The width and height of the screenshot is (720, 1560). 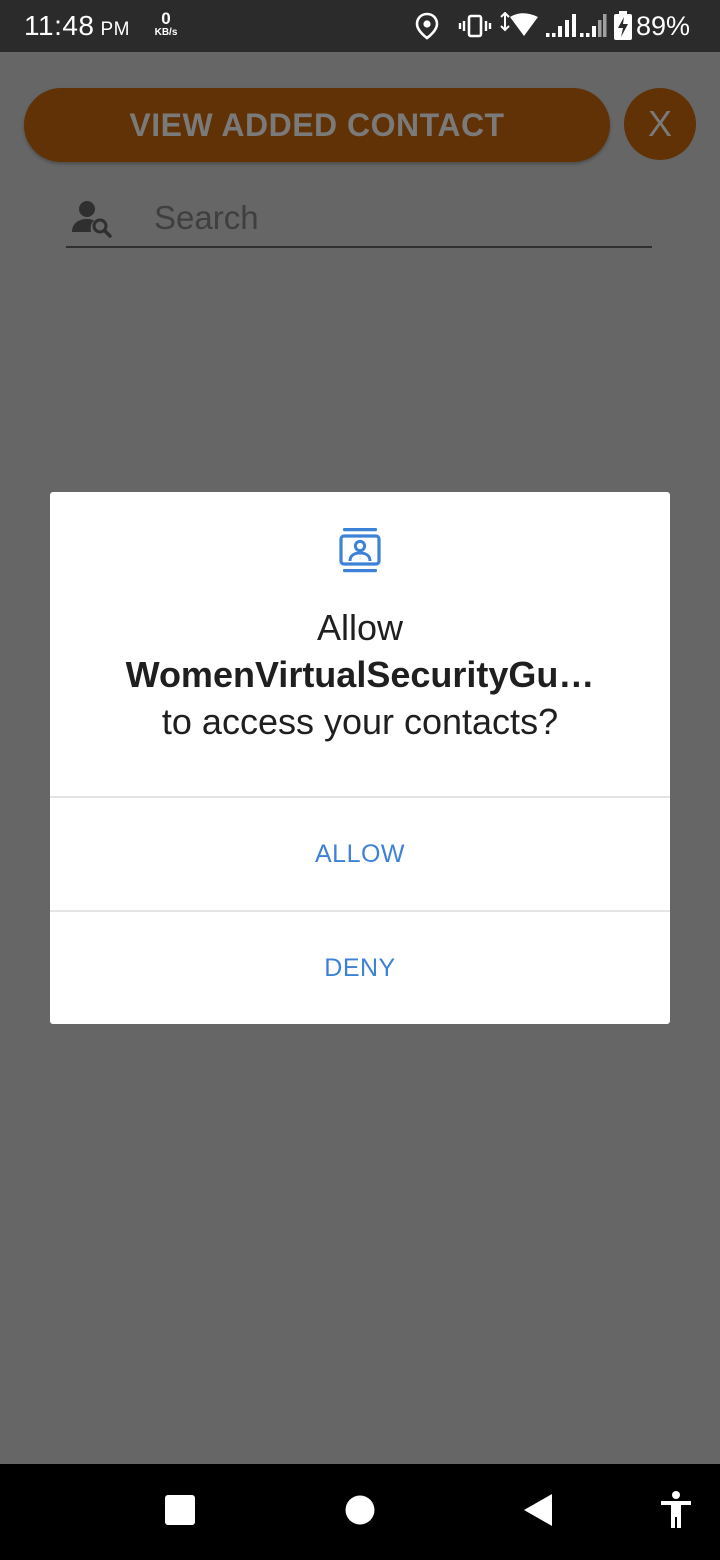 I want to click on status-time-suffix: PM, so click(x=115, y=29).